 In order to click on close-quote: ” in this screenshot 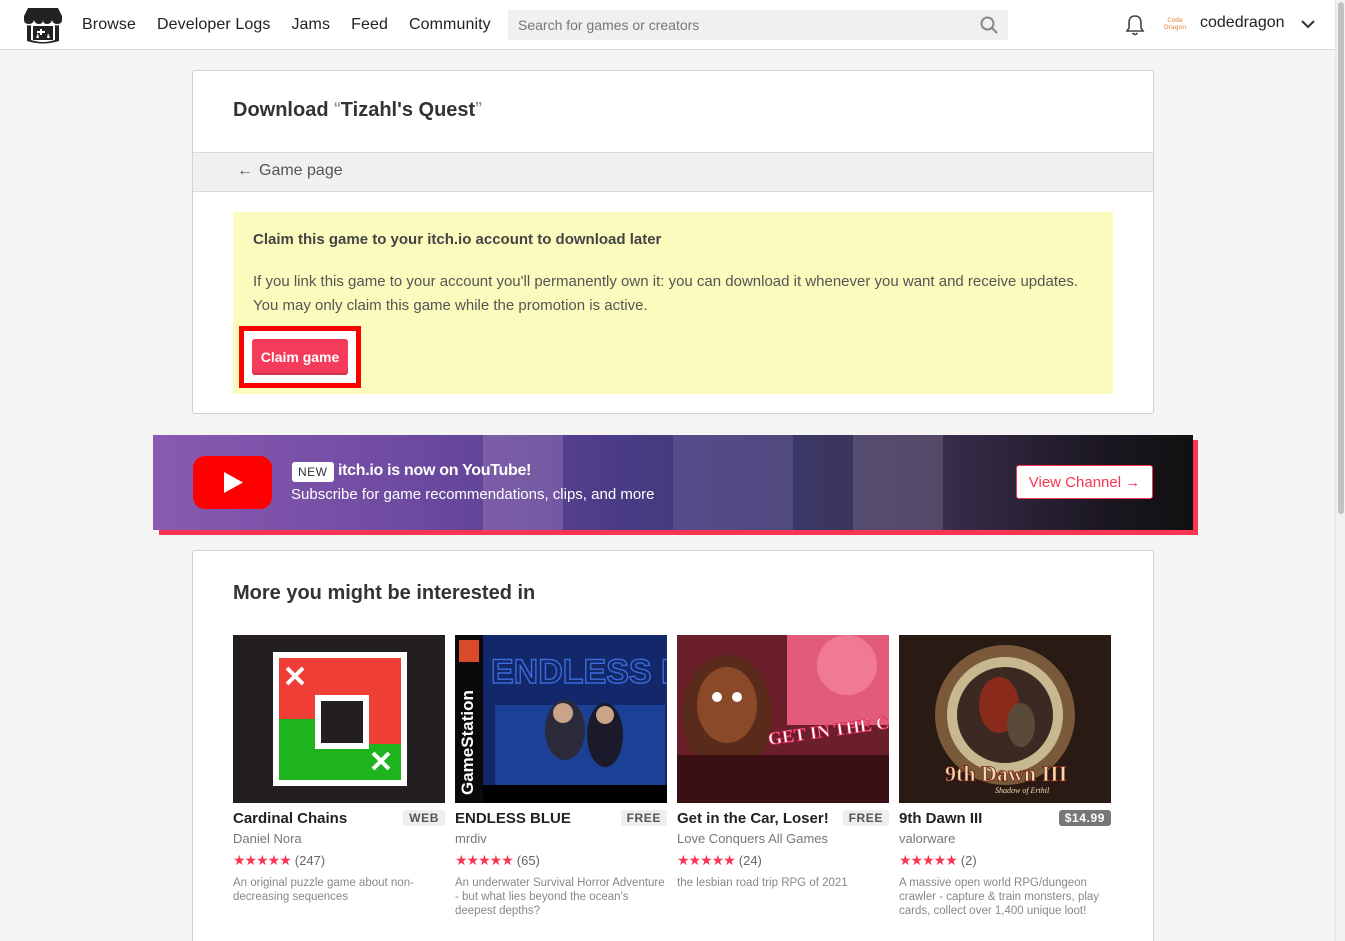, I will do `click(478, 110)`.